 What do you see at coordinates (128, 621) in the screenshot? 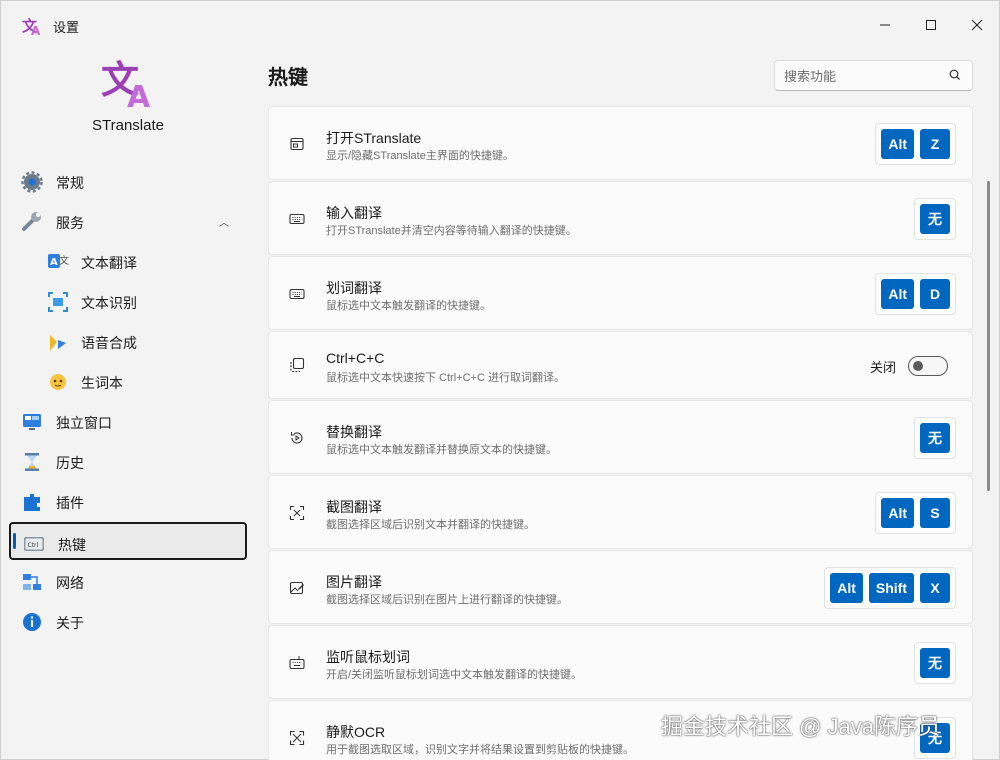
I see `sidebar-item-about: 关于` at bounding box center [128, 621].